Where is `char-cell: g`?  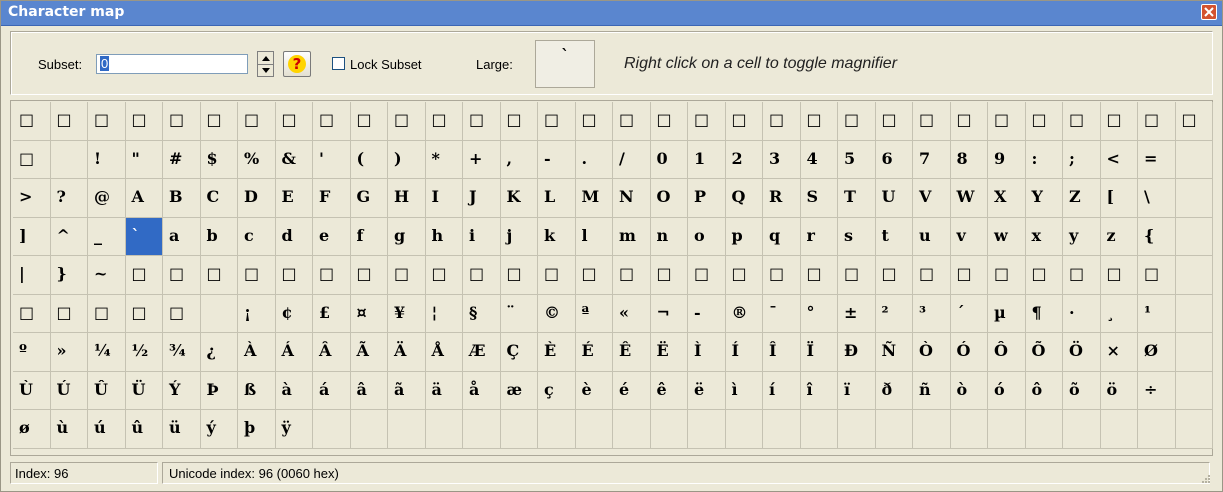
char-cell: g is located at coordinates (407, 236).